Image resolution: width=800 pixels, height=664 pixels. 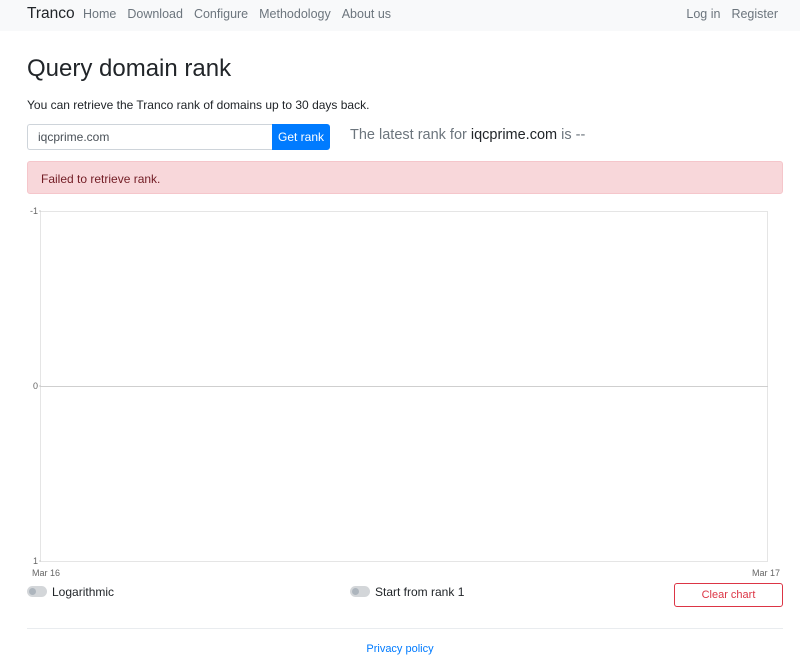 I want to click on login-link: Log in, so click(x=703, y=14).